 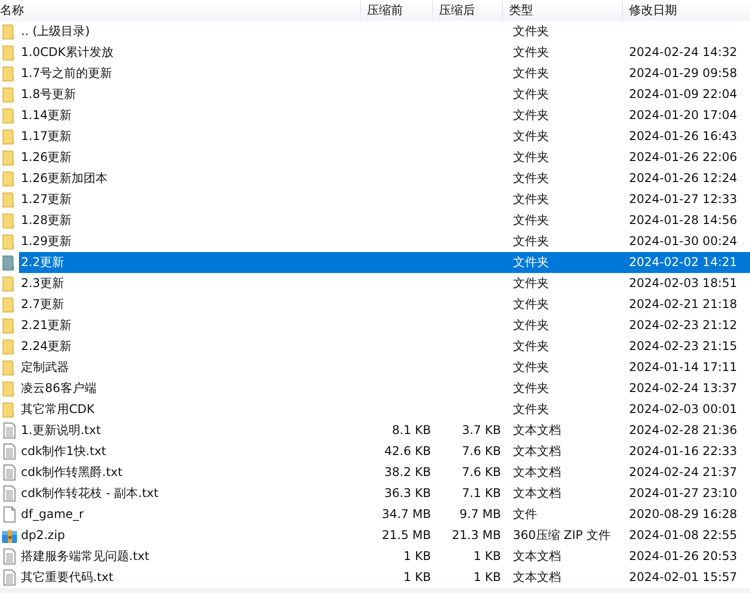 What do you see at coordinates (89, 493) in the screenshot?
I see `file-name: cdk制作转花枝 - 副本.txt` at bounding box center [89, 493].